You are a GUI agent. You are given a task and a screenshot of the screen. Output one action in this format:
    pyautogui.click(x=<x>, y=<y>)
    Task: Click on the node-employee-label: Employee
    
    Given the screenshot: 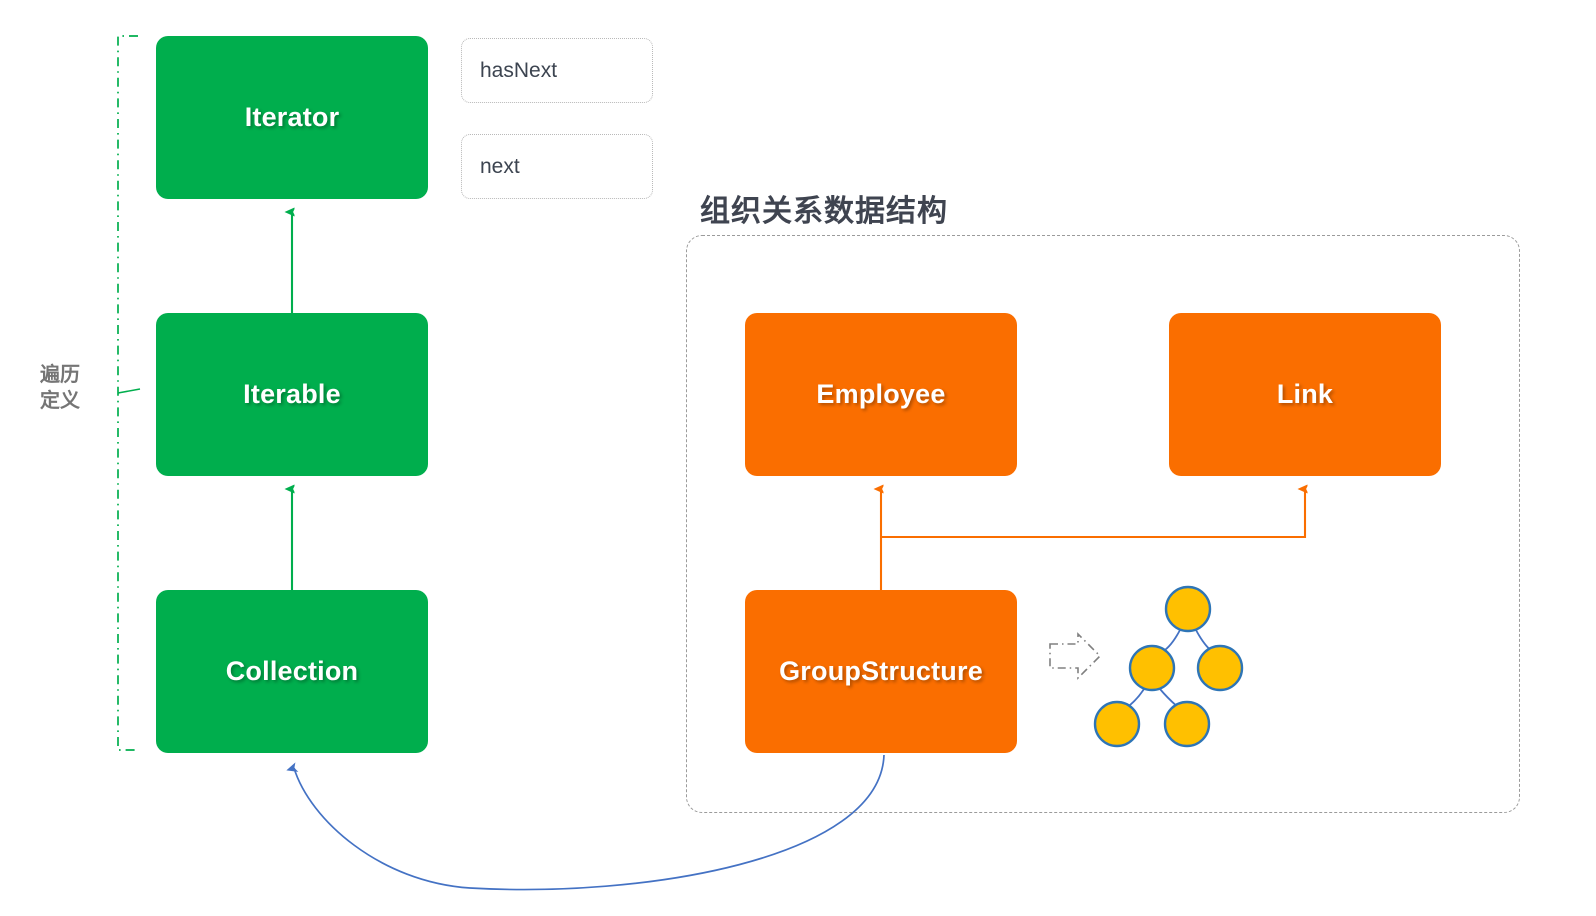 What is the action you would take?
    pyautogui.click(x=881, y=394)
    